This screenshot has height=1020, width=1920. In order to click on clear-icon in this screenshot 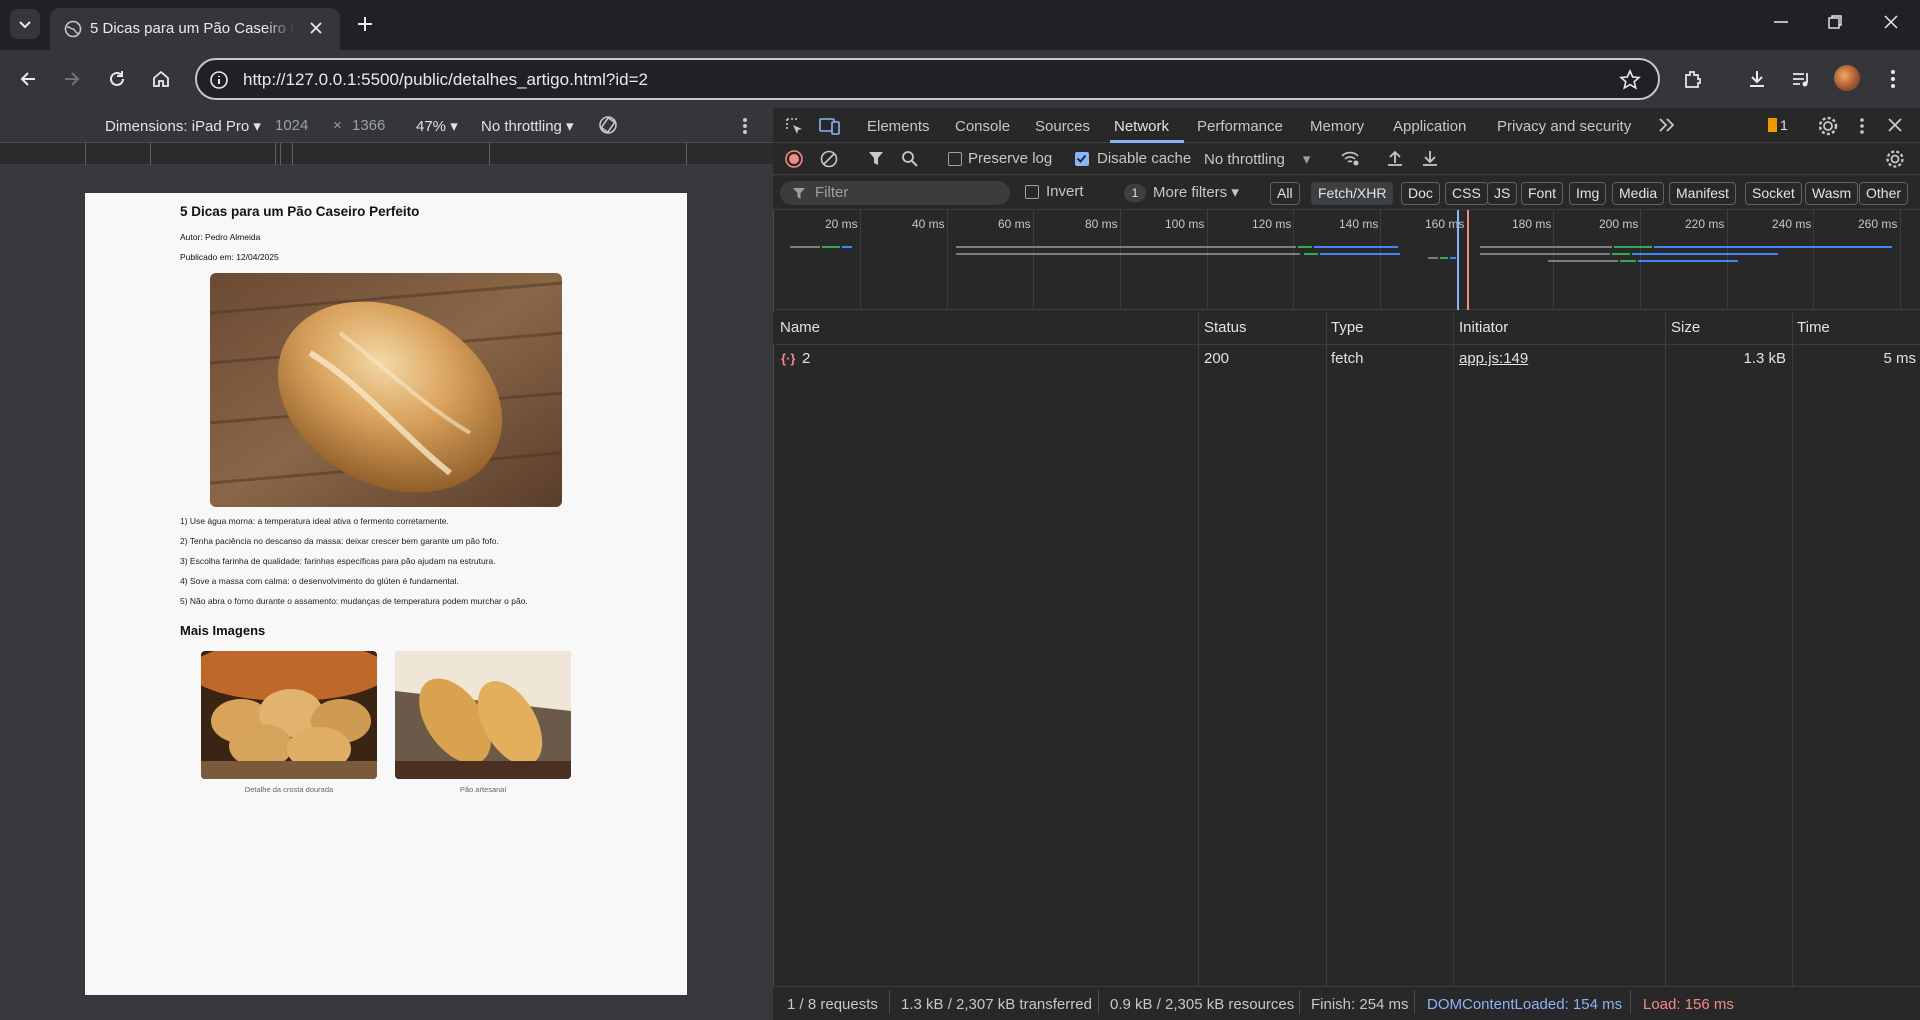, I will do `click(829, 159)`.